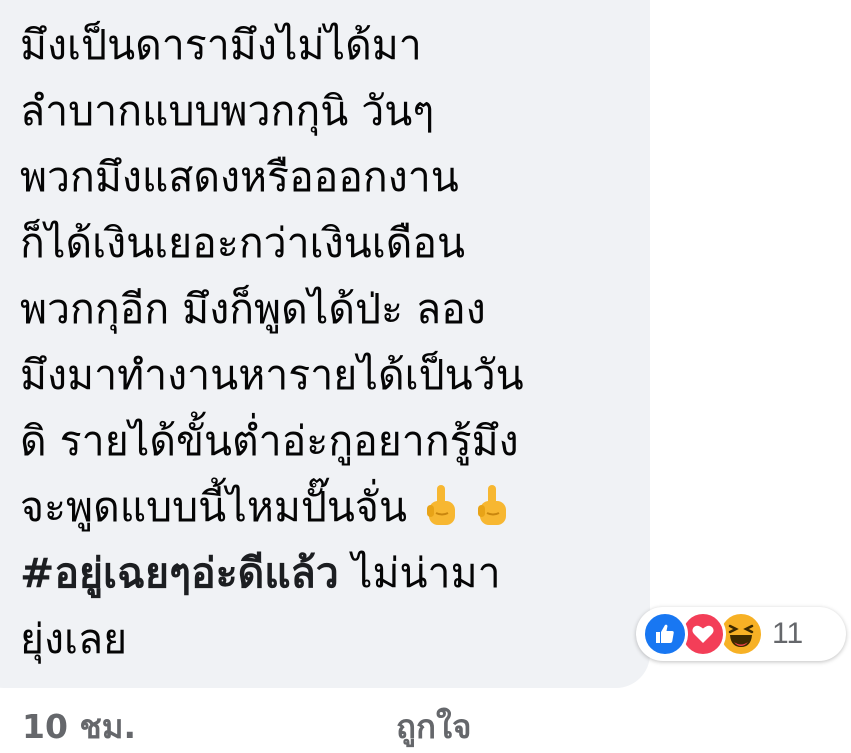 Image resolution: width=851 pixels, height=753 pixels. I want to click on hashtag-link: #อยู่เฉยๆอ่ะดีแล้ว, so click(179, 573).